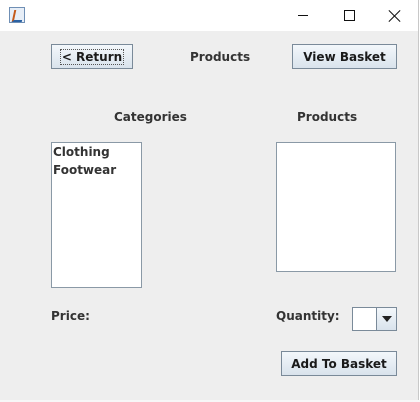  Describe the element at coordinates (17, 15) in the screenshot. I see `java-app-icon` at that location.